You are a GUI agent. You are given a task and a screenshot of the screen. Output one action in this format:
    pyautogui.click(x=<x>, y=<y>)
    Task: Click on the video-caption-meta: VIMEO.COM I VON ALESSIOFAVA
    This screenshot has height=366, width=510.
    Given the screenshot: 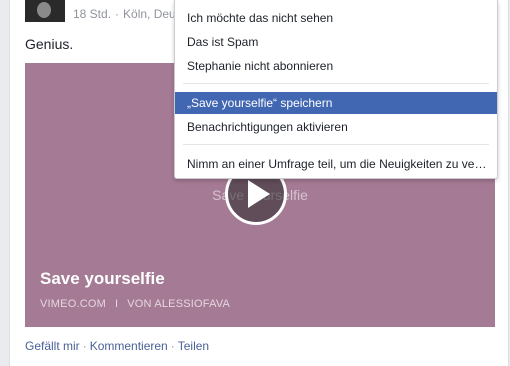 What is the action you would take?
    pyautogui.click(x=135, y=304)
    